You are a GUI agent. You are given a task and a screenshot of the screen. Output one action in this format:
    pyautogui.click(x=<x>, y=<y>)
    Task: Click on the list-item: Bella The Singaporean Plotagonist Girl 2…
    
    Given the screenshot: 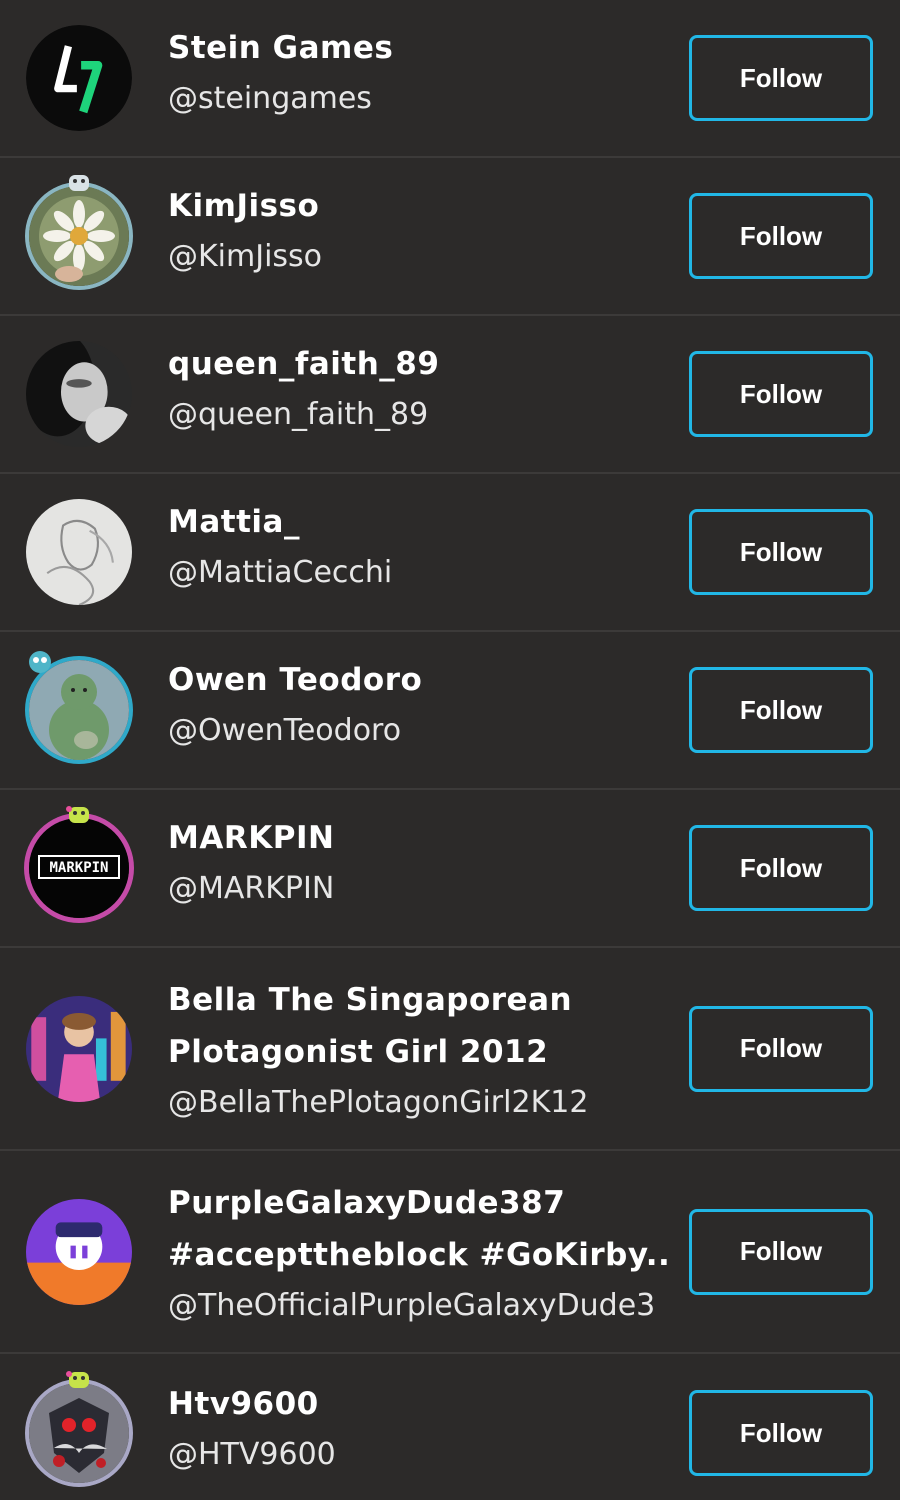 What is the action you would take?
    pyautogui.click(x=450, y=1049)
    